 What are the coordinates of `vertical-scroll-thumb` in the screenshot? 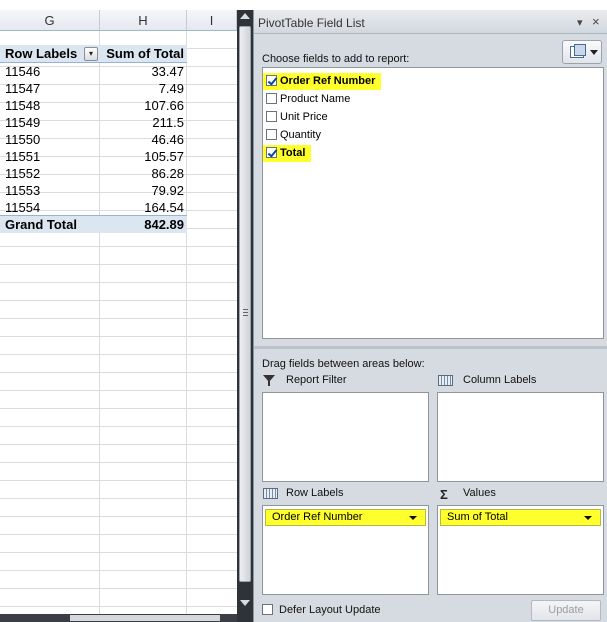 It's located at (245, 304).